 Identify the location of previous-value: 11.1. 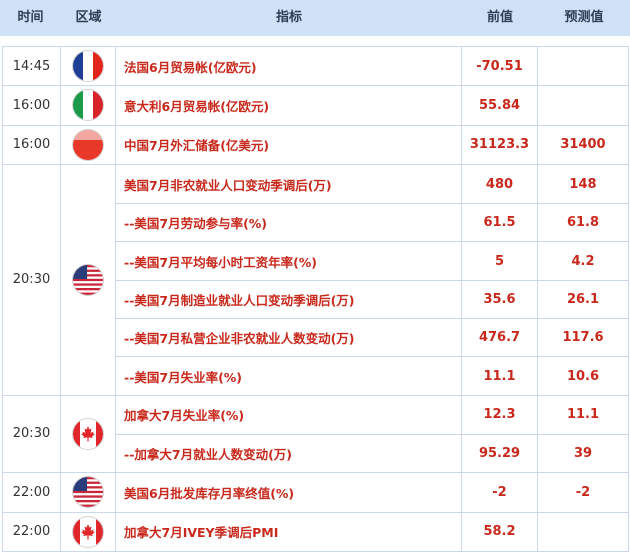
(500, 376).